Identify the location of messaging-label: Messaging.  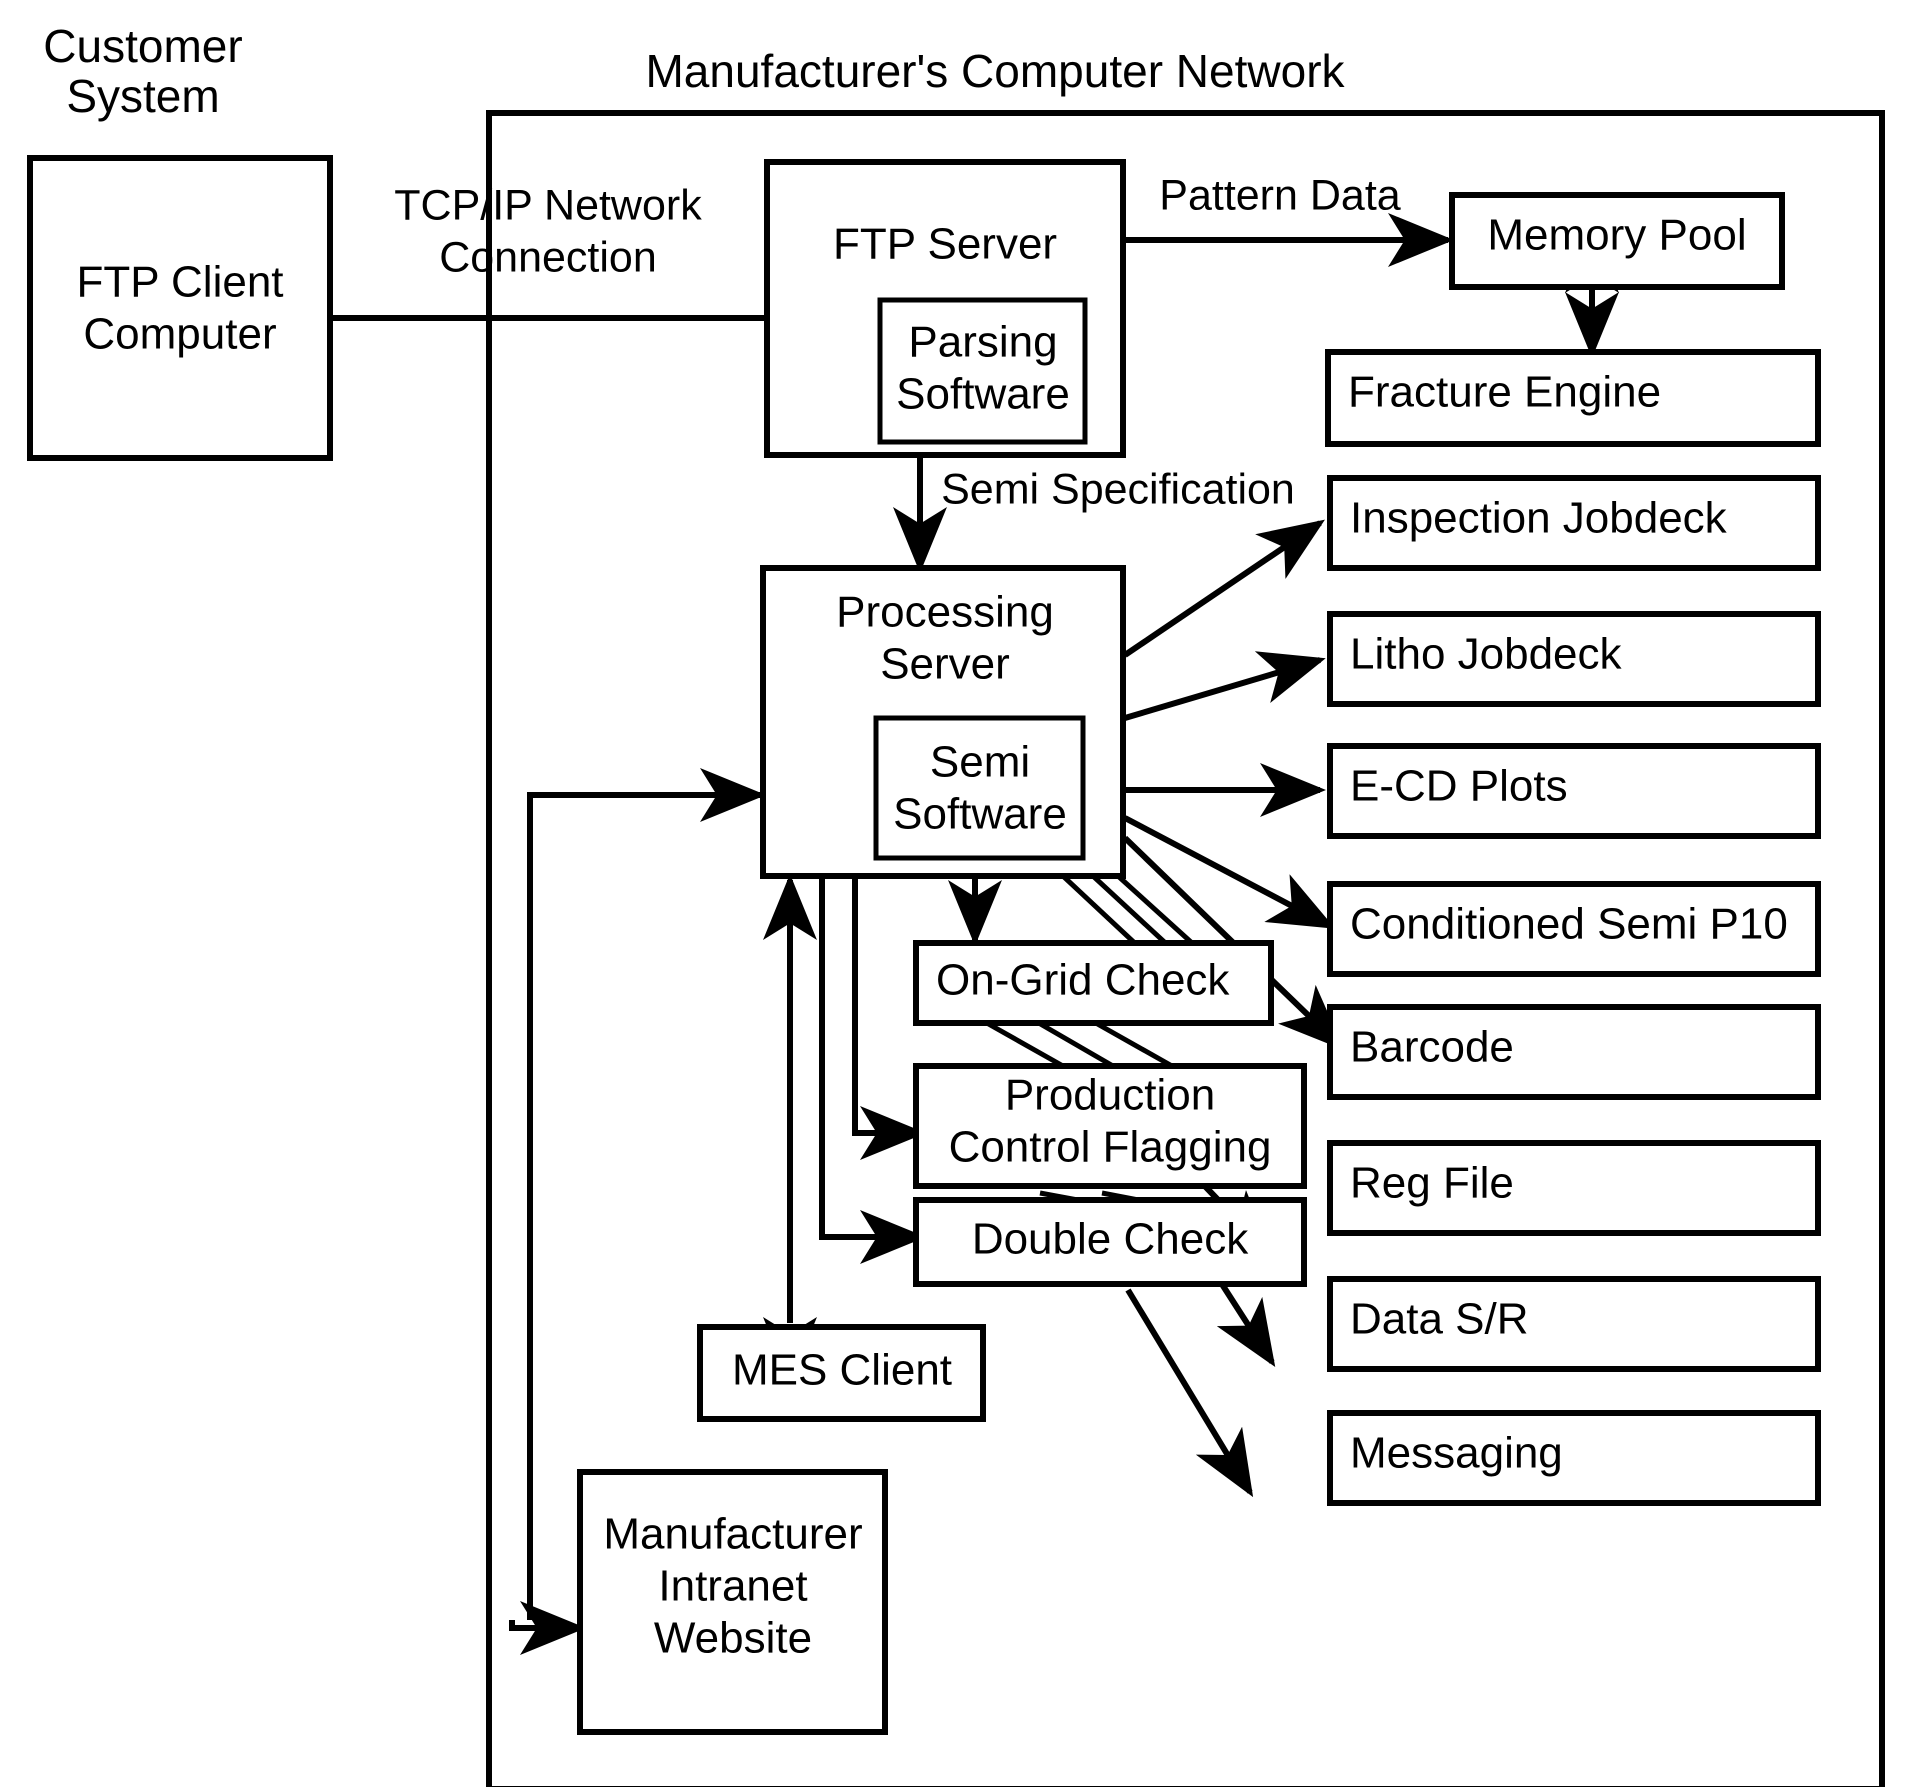
(1456, 1453).